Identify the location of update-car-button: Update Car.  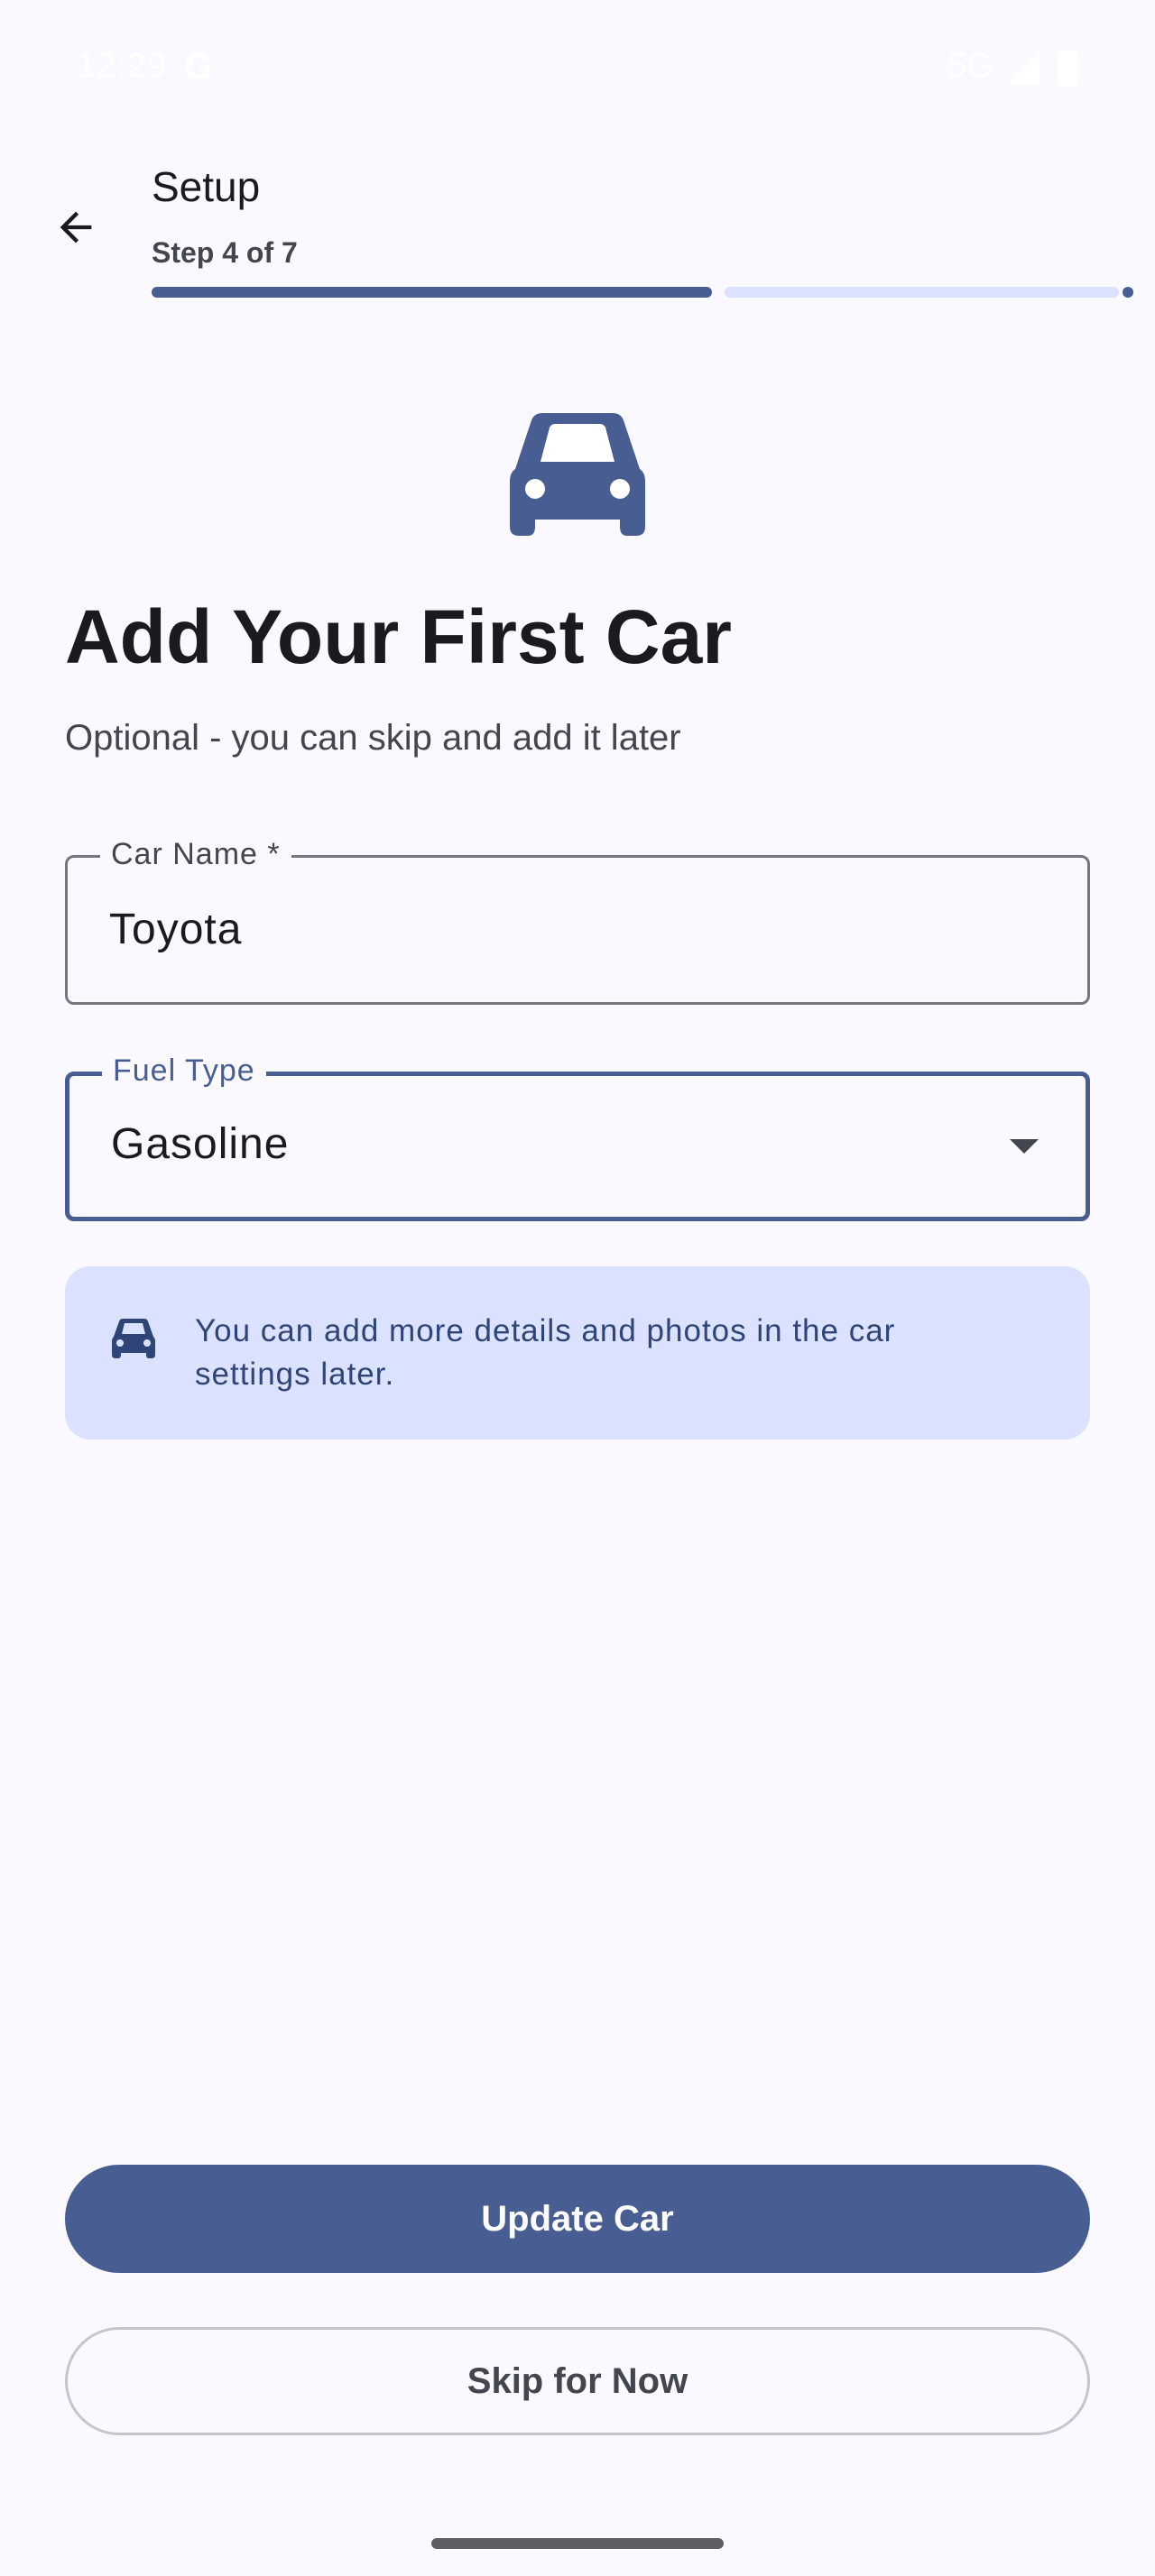
(577, 2219).